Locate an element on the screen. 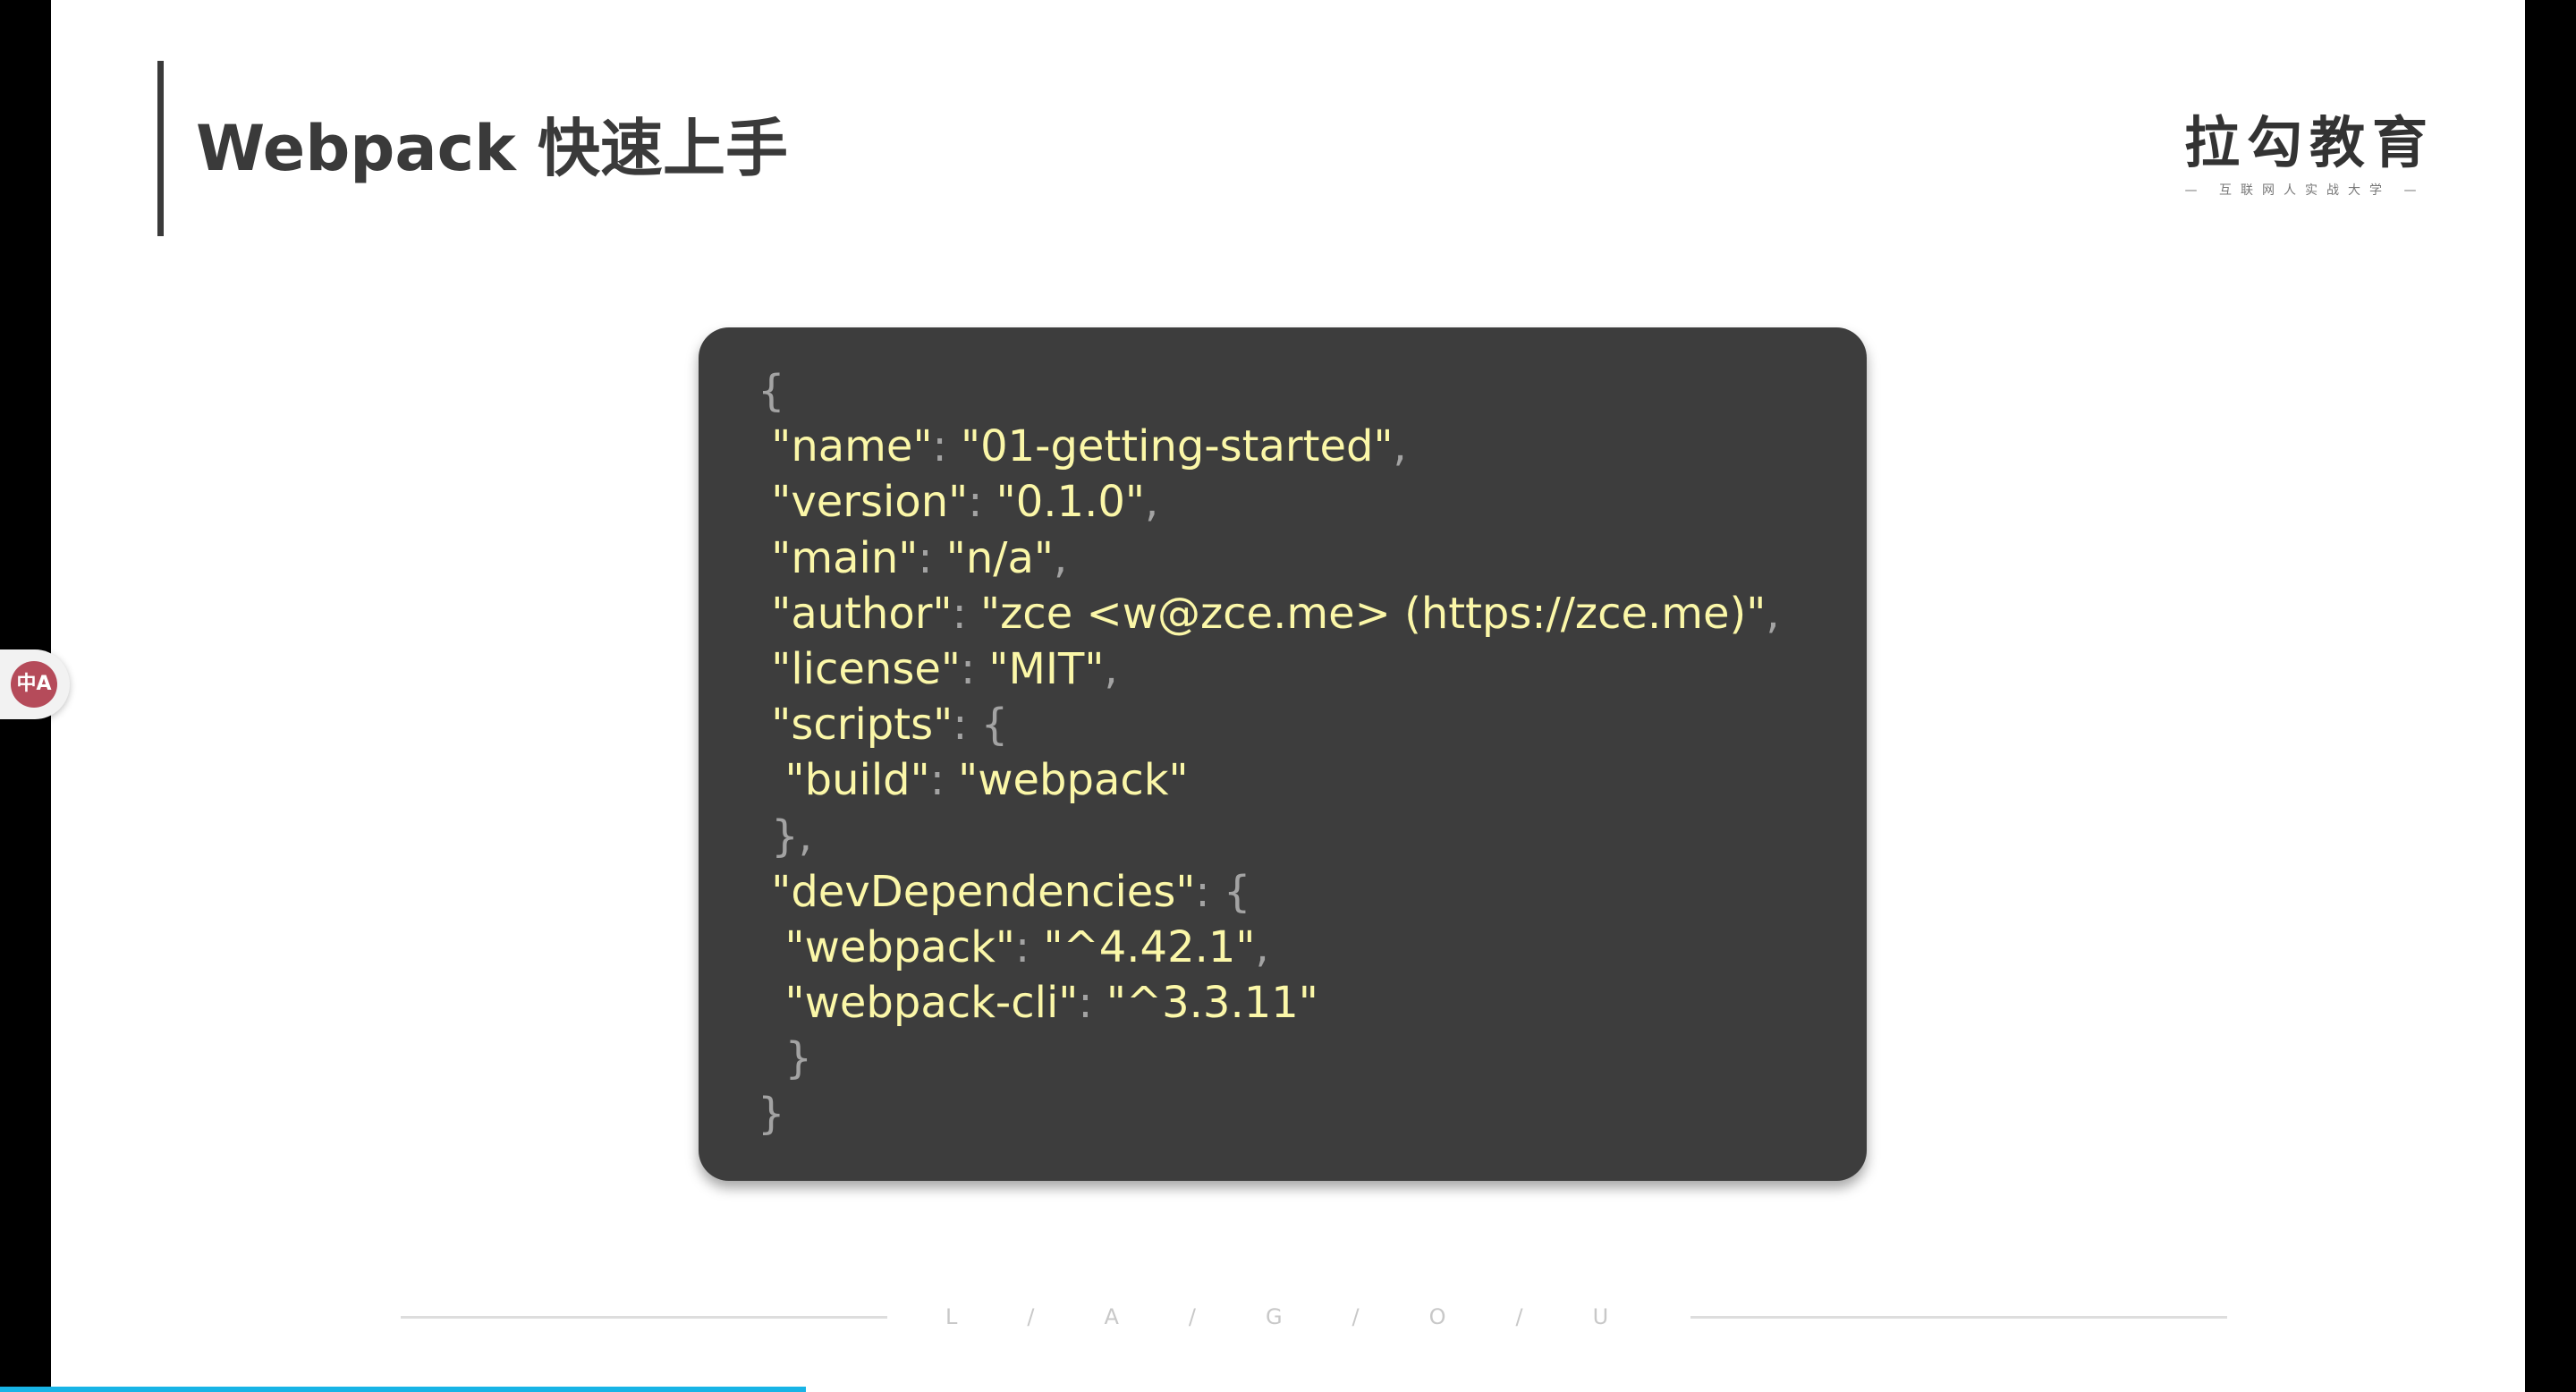 The width and height of the screenshot is (2576, 1392). page-title: Webpack 快速上手 is located at coordinates (492, 148).